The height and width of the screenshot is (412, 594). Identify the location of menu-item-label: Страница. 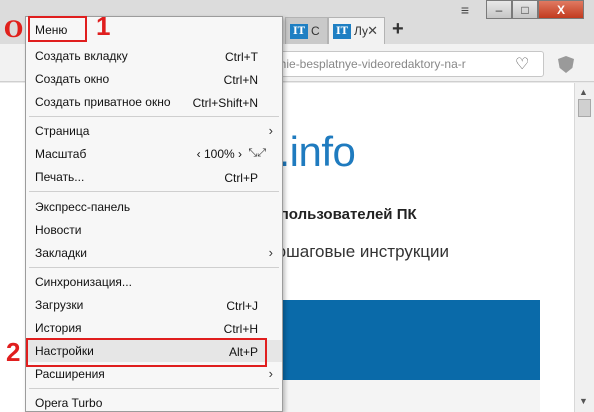
(62, 131).